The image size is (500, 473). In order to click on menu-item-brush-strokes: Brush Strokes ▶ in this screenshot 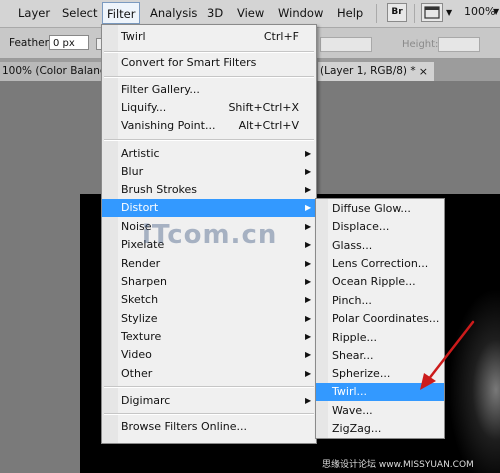, I will do `click(209, 190)`.